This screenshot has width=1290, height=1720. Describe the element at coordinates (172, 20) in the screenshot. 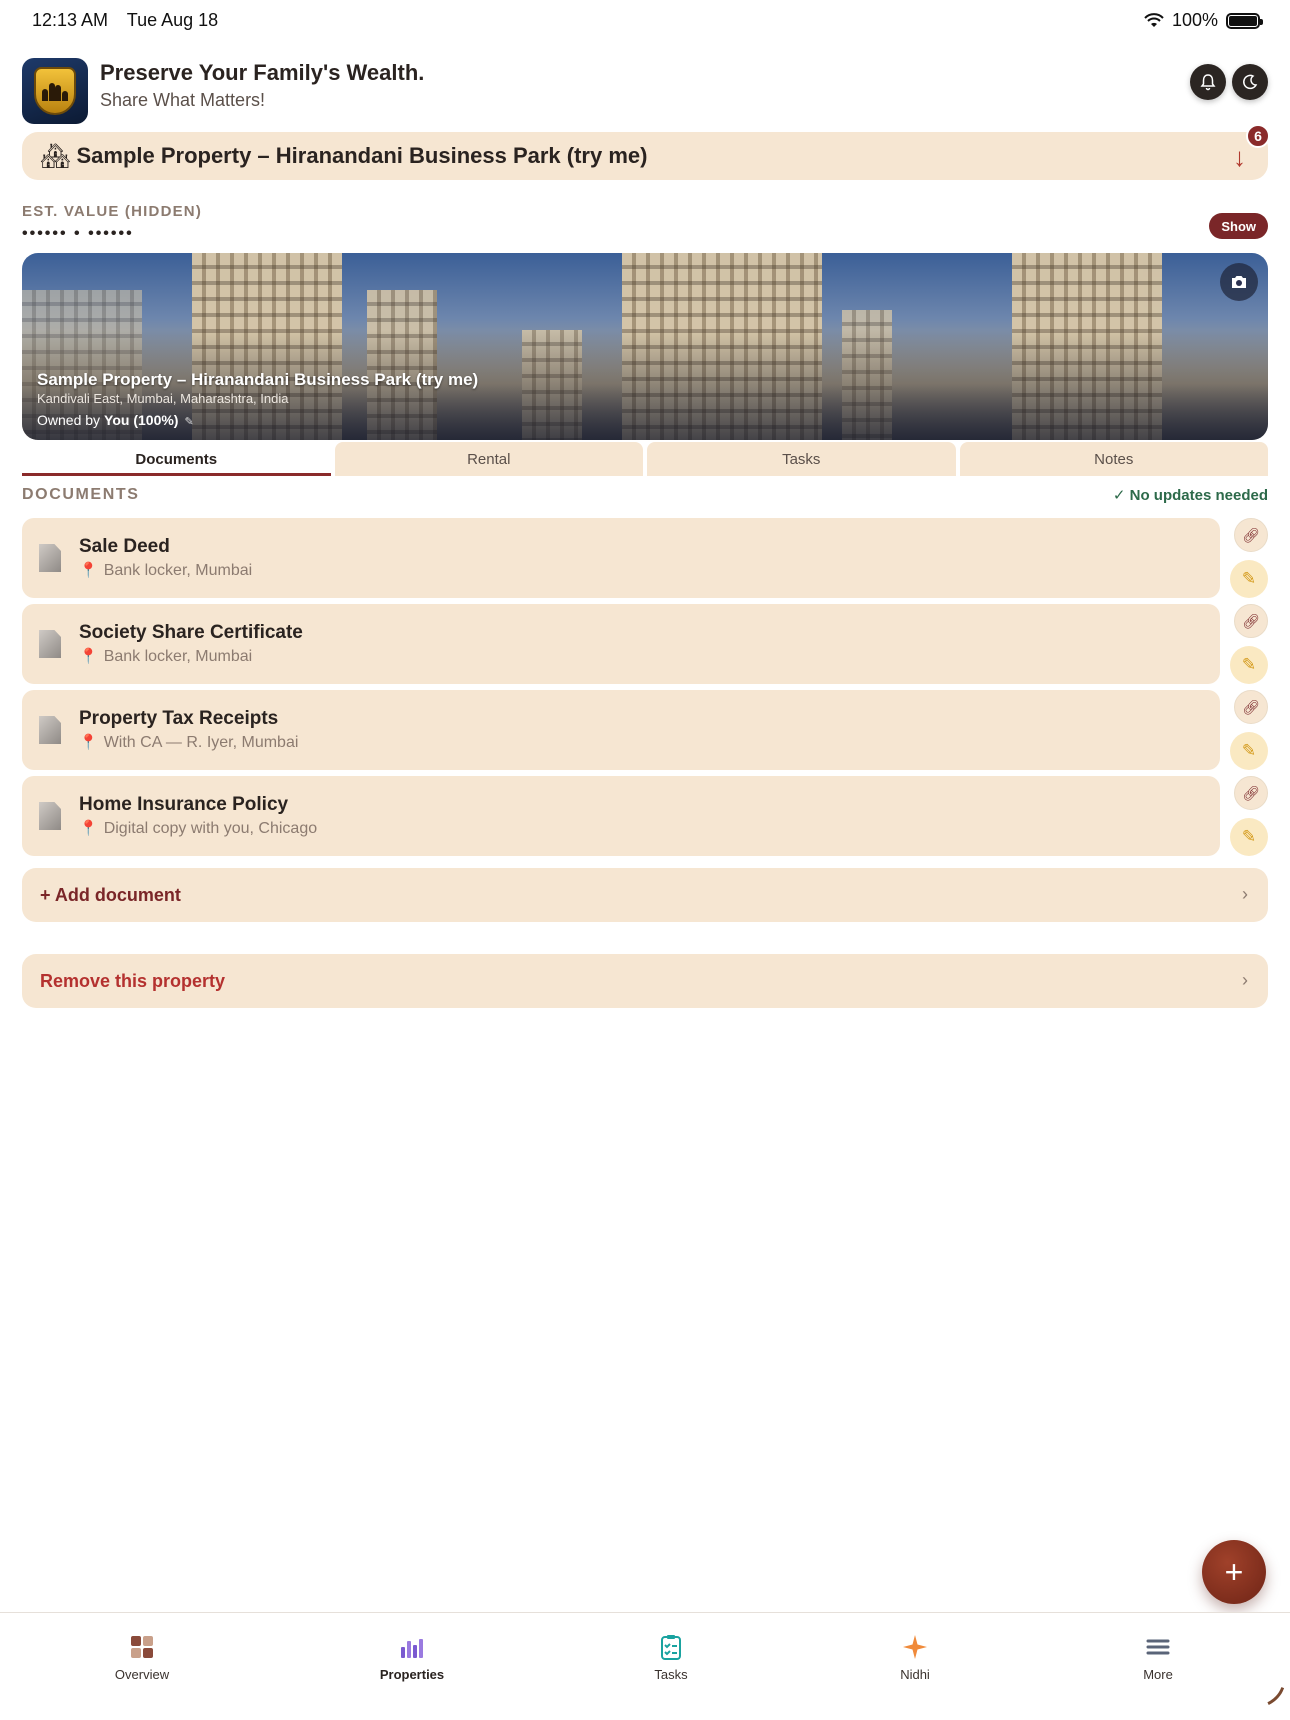

I see `status-date: Tue Aug 18` at that location.